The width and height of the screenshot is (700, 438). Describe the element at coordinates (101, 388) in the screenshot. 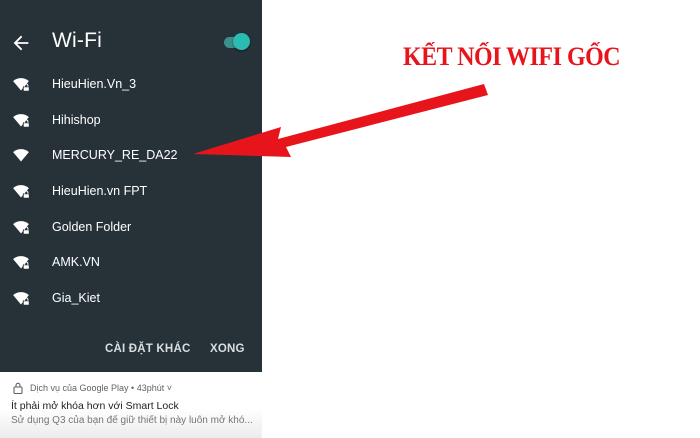

I see `notification-source: Dịch vụ của Google Play • 43phút ˅` at that location.